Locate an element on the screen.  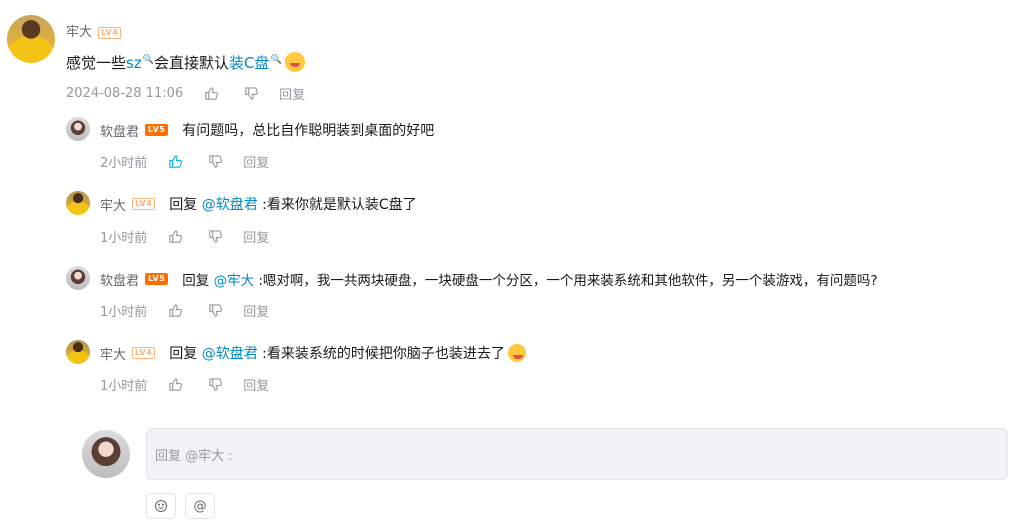
reply-input: 回复 @牢大 : is located at coordinates (577, 454).